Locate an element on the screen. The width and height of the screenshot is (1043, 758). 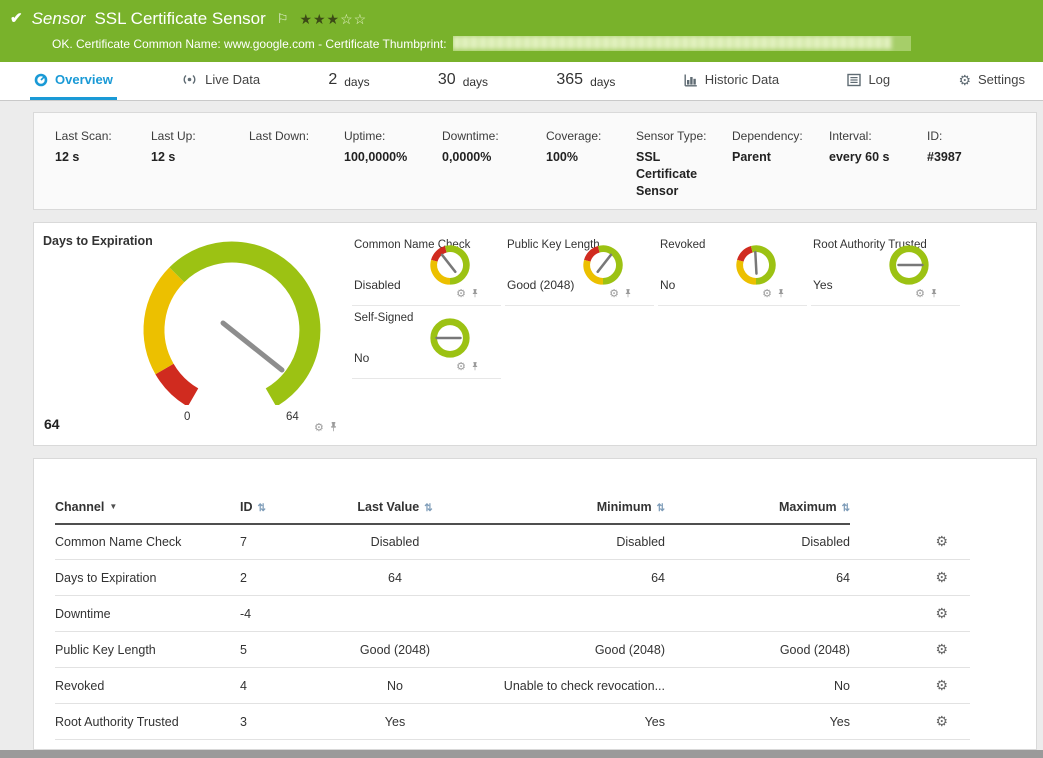
table-row: Root Authority Trusted 3 Yes Yes Yes ⚙ is located at coordinates (512, 721).